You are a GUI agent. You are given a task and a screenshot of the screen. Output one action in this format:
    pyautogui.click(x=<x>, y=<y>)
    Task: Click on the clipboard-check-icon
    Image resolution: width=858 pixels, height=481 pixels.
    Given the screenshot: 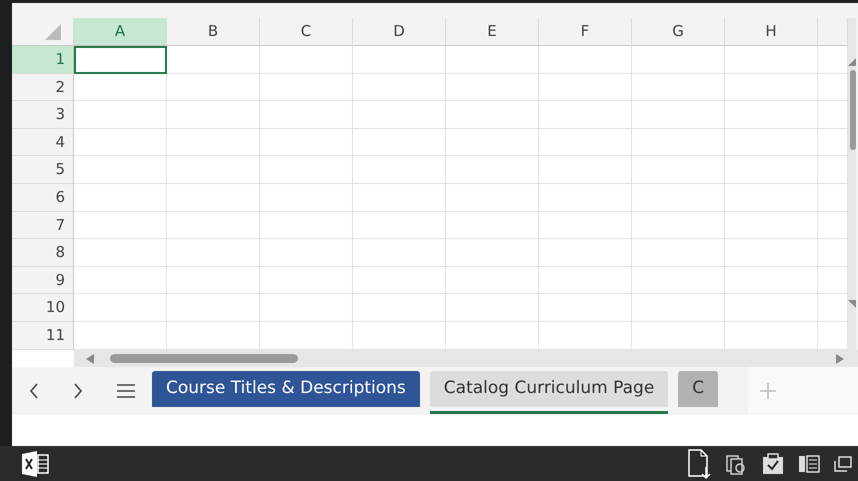 What is the action you would take?
    pyautogui.click(x=773, y=463)
    